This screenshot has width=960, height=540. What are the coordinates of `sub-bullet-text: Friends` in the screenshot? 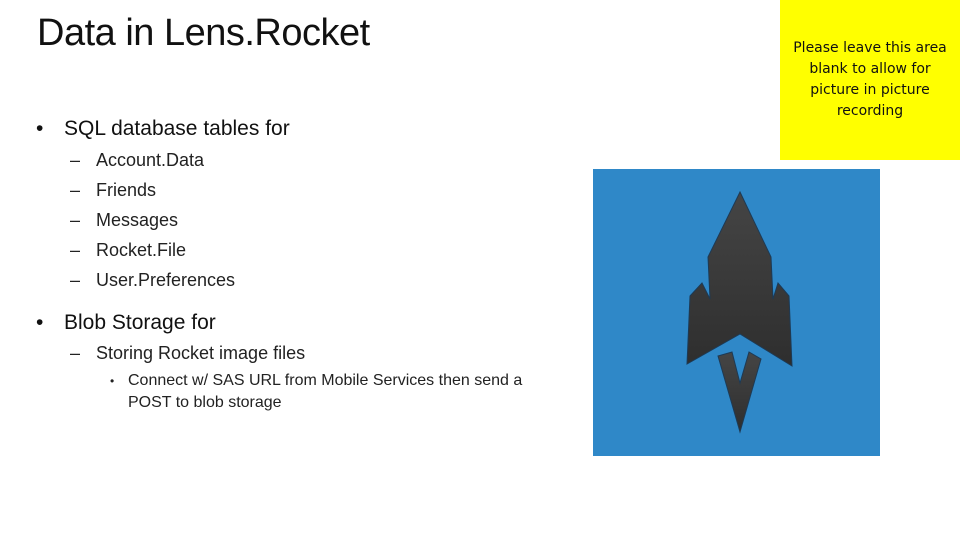 It's located at (126, 190).